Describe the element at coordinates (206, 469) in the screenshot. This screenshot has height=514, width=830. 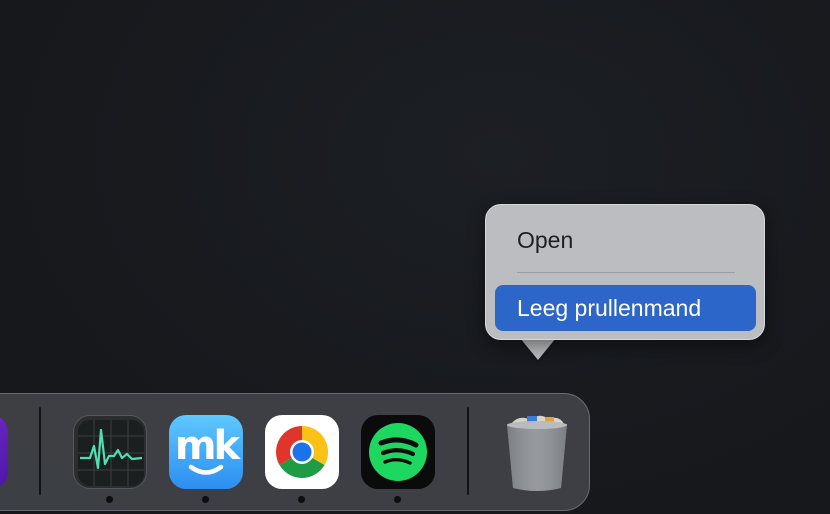
I see `mackeeper-smile` at that location.